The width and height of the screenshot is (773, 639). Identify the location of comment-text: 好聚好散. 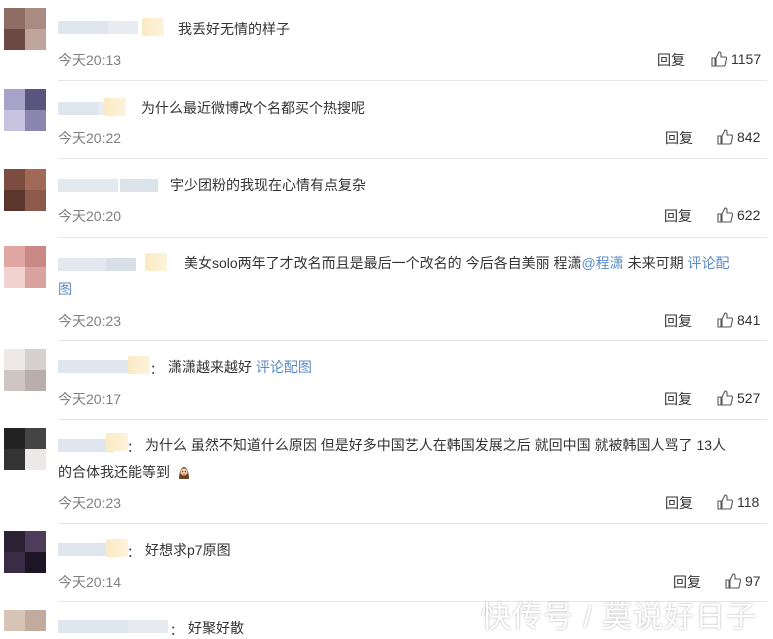
(216, 628).